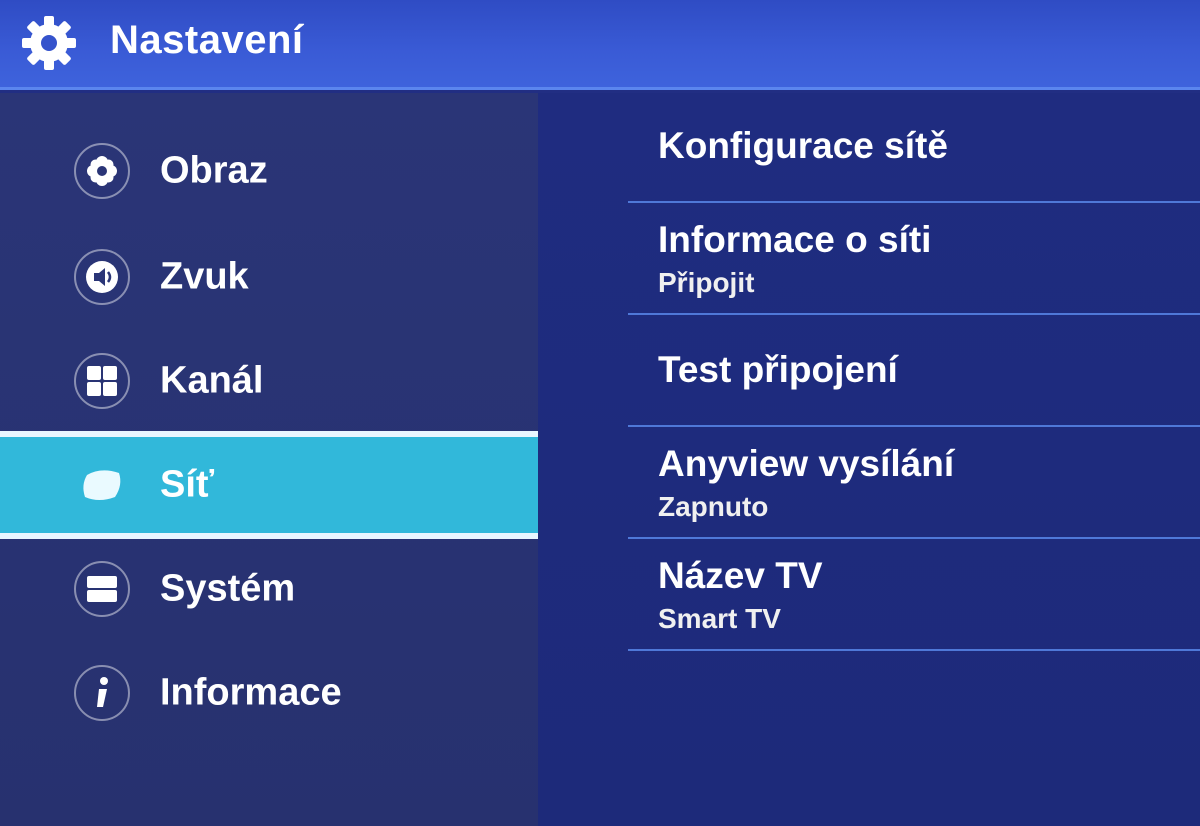 The width and height of the screenshot is (1200, 826). Describe the element at coordinates (600, 45) in the screenshot. I see `header-bar: Nastavení` at that location.